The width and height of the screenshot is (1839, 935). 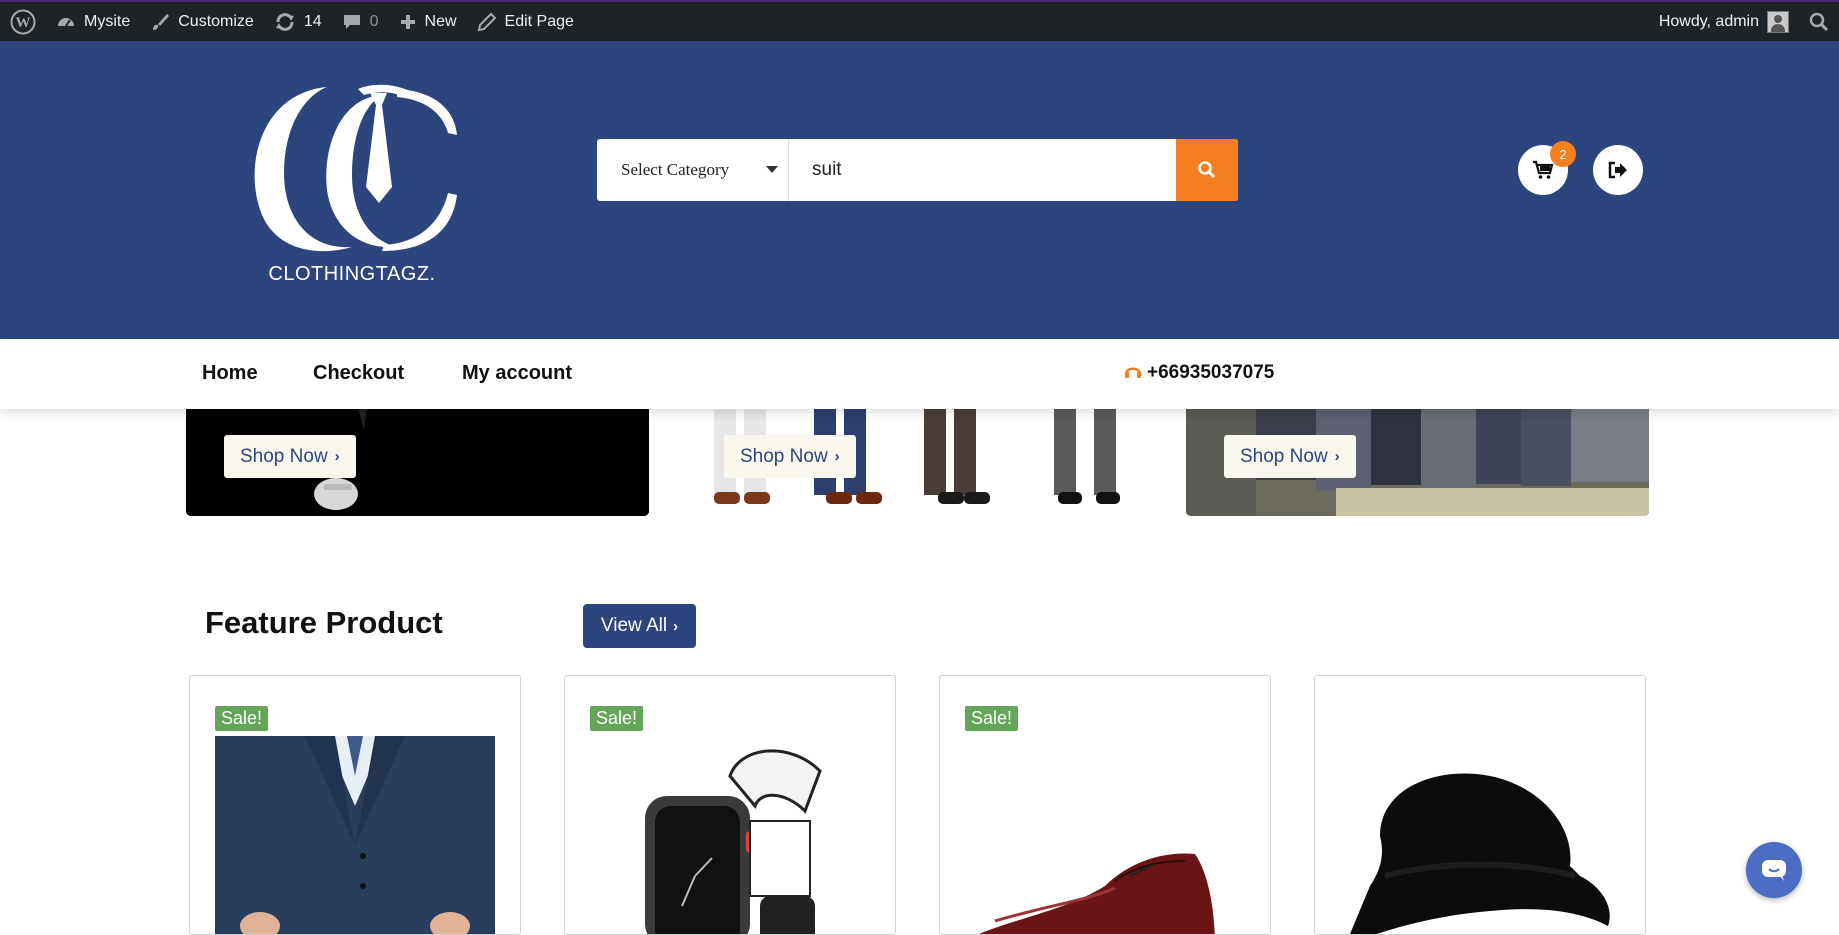 What do you see at coordinates (539, 21) in the screenshot?
I see `edit-page-label: Edit Page` at bounding box center [539, 21].